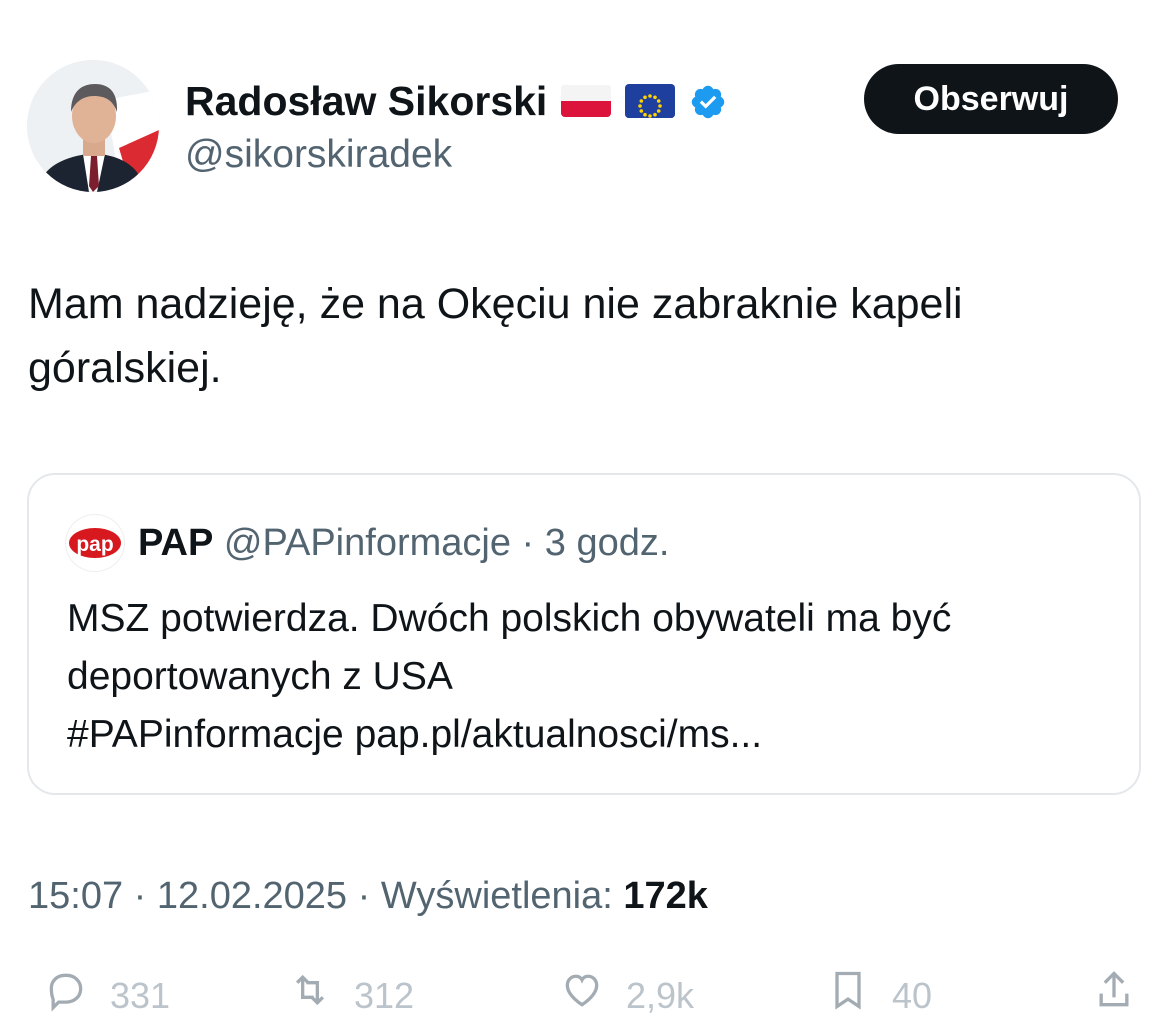 This screenshot has height=1018, width=1170. I want to click on reply-button: 331, so click(107, 993).